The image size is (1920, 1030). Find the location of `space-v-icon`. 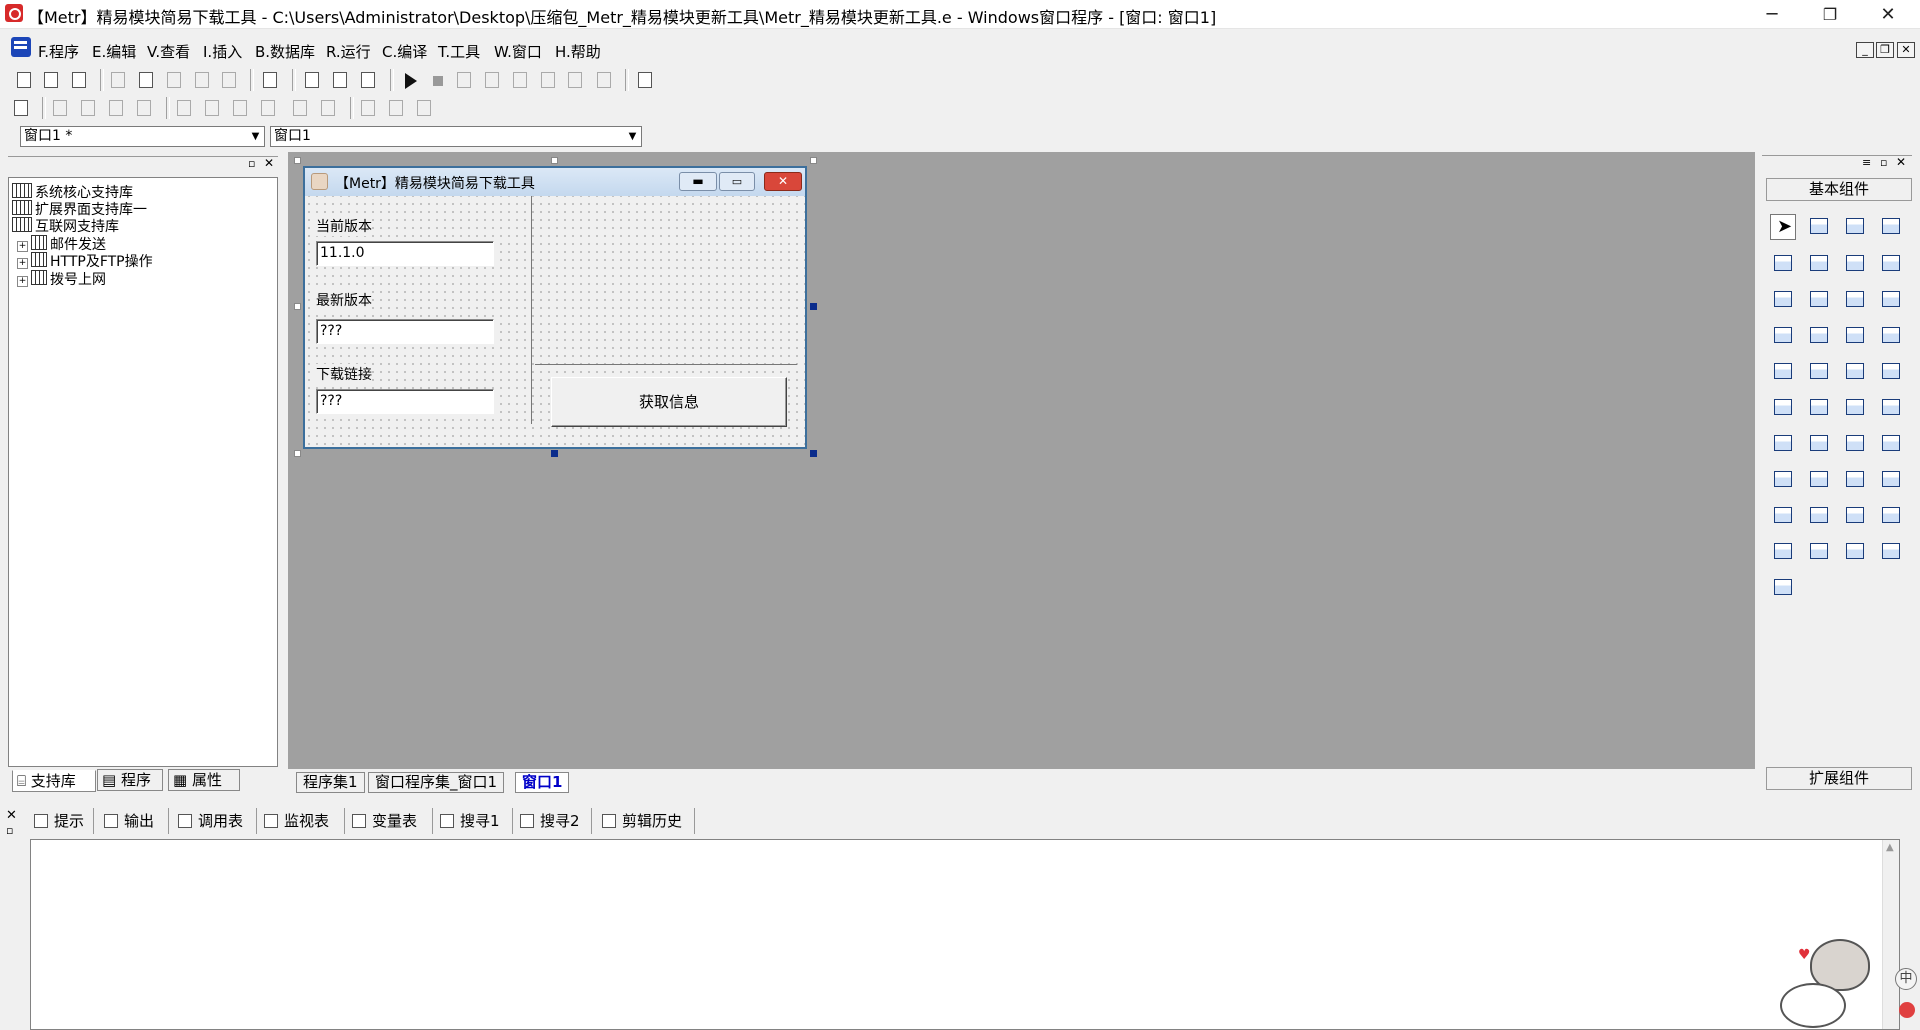

space-v-icon is located at coordinates (240, 108).